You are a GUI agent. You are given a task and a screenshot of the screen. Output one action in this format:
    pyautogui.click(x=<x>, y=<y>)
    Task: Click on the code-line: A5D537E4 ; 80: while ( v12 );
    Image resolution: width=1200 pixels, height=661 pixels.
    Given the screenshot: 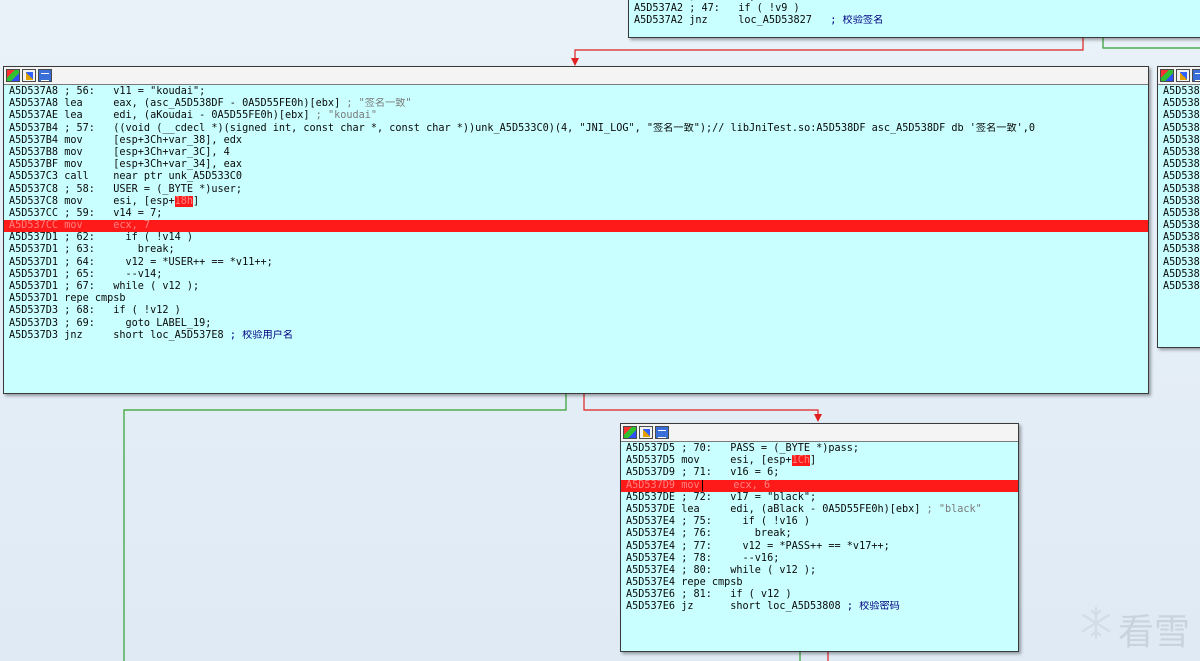 What is the action you would take?
    pyautogui.click(x=819, y=571)
    